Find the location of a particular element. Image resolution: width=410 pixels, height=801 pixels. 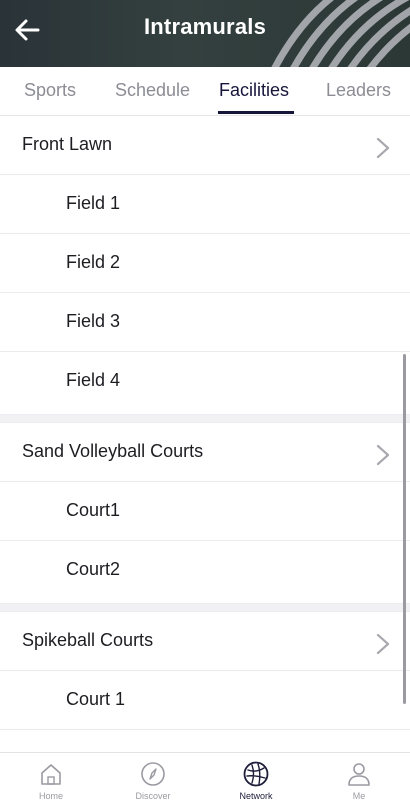

page-title: Intramurals is located at coordinates (205, 26).